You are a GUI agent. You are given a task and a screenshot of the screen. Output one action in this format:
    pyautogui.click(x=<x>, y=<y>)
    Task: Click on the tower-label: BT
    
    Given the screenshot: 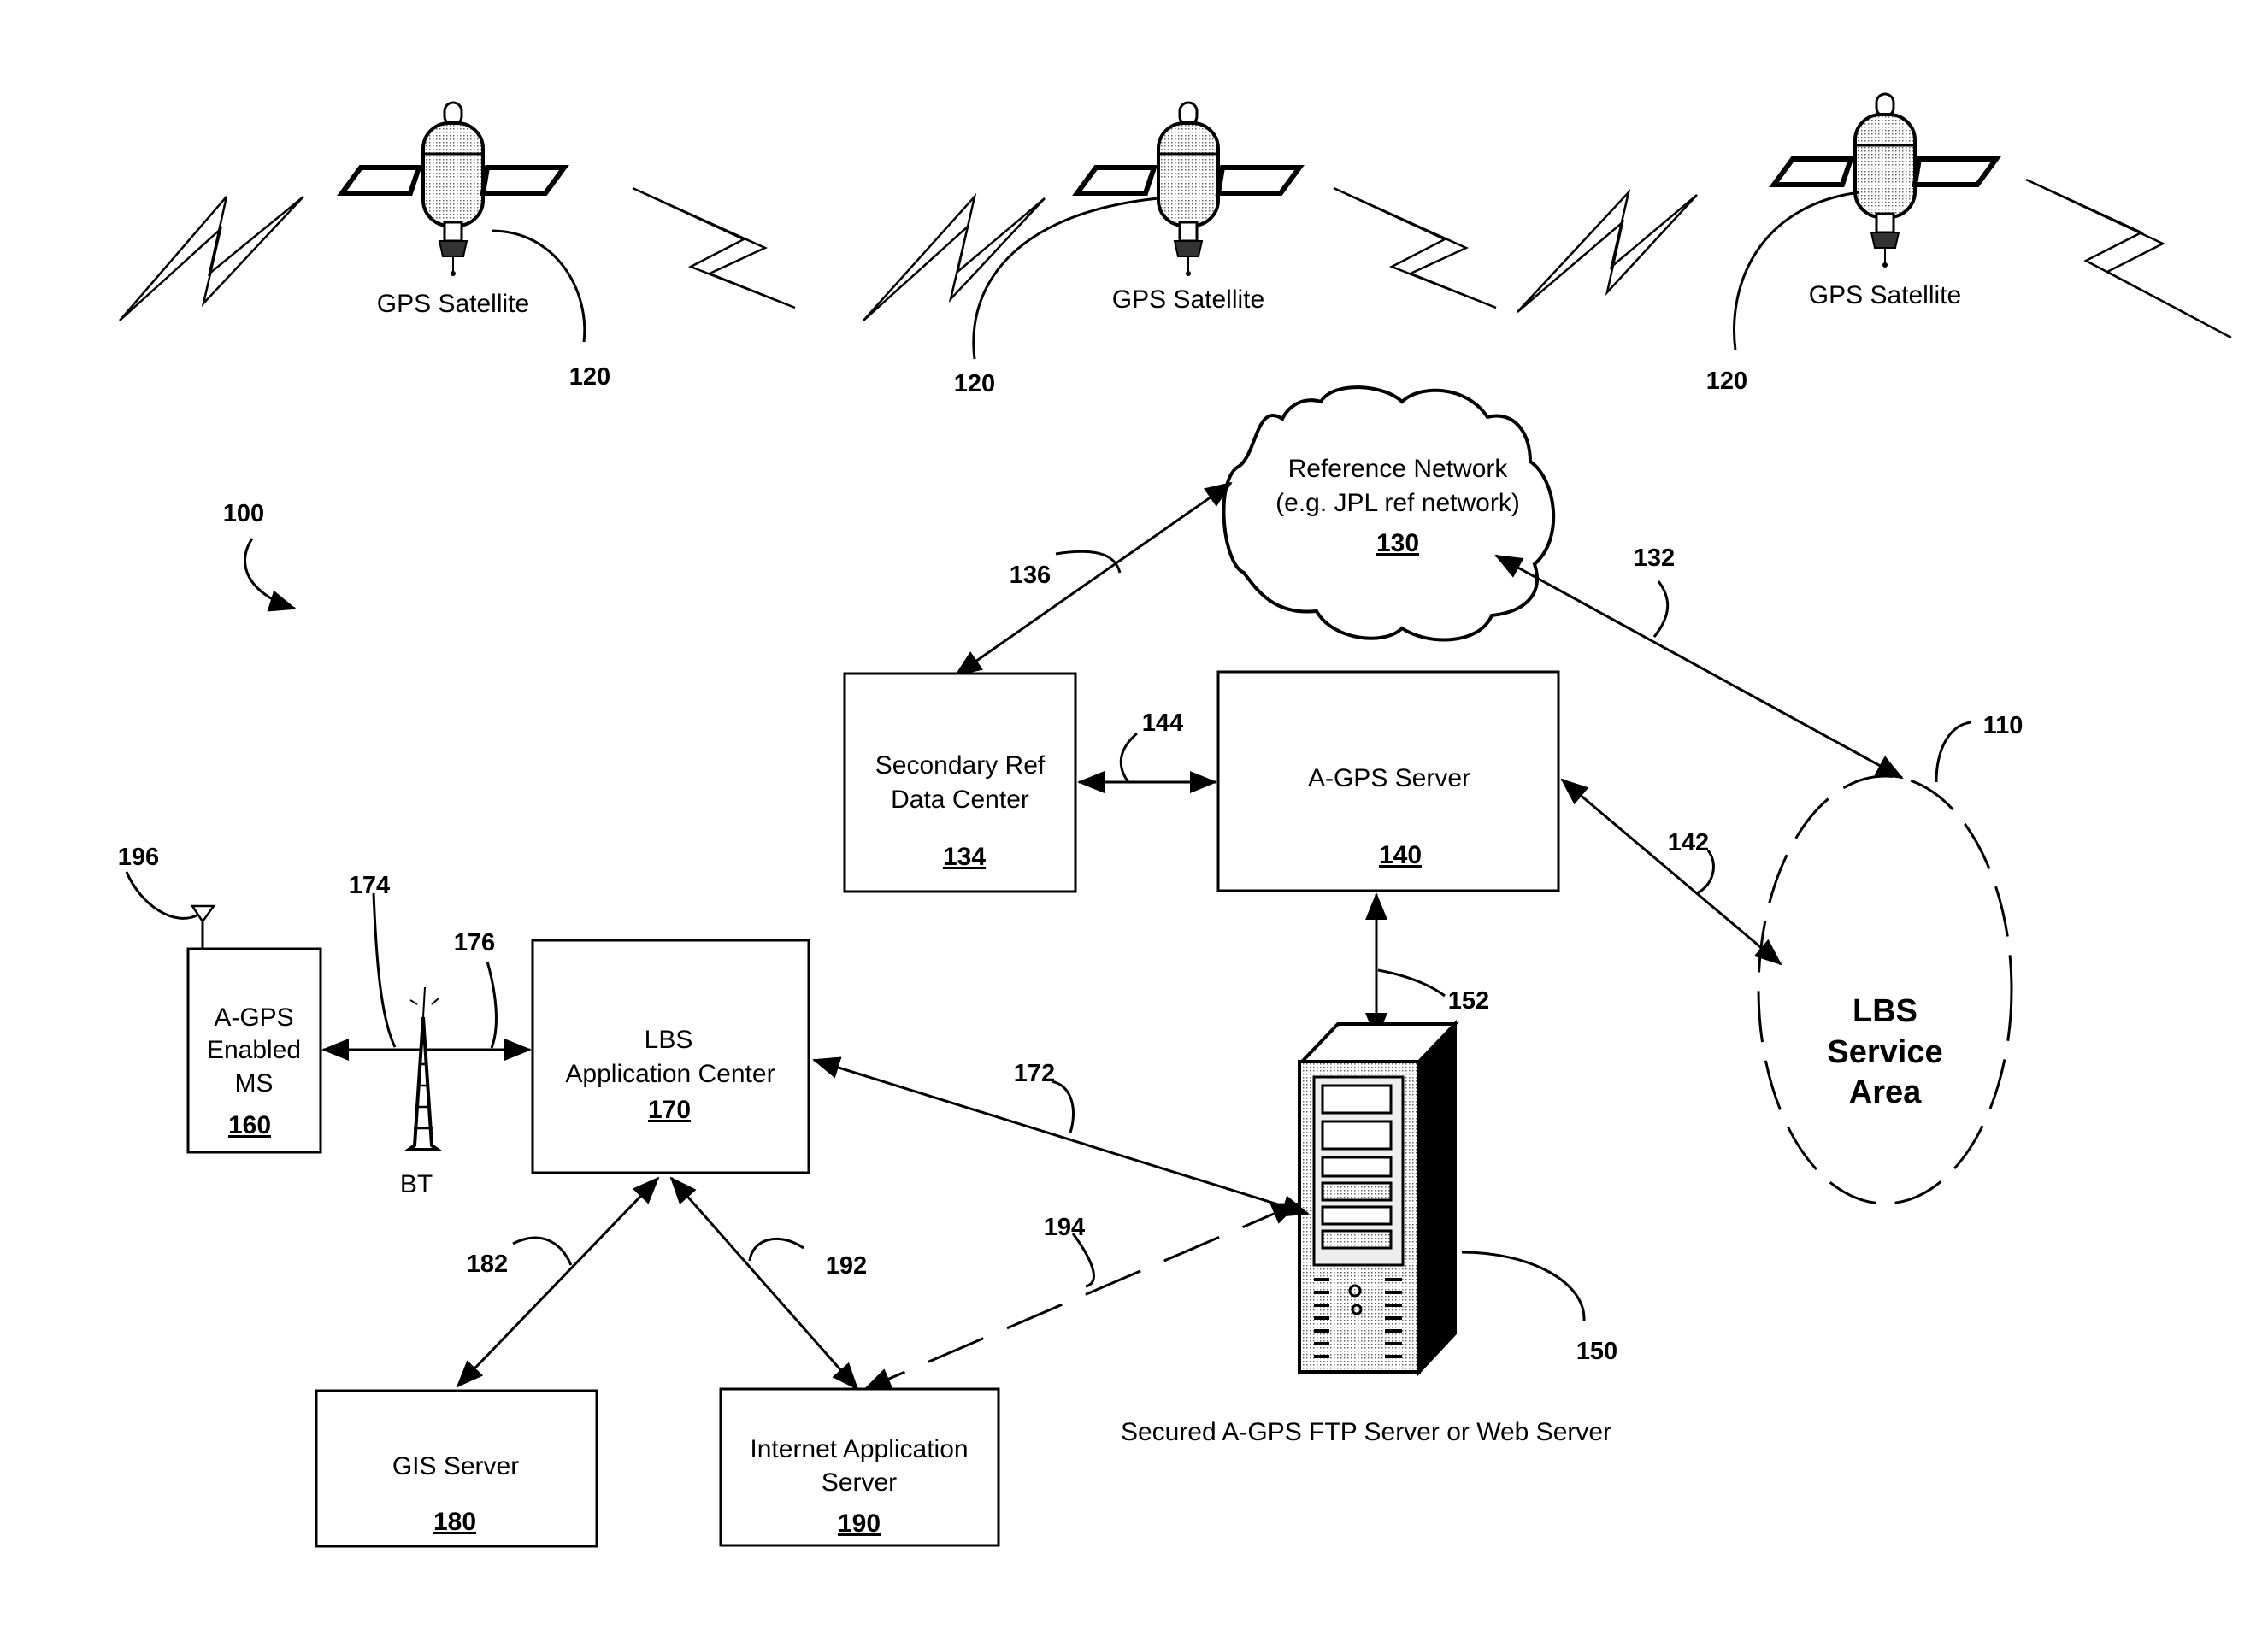 What is the action you would take?
    pyautogui.click(x=416, y=1184)
    